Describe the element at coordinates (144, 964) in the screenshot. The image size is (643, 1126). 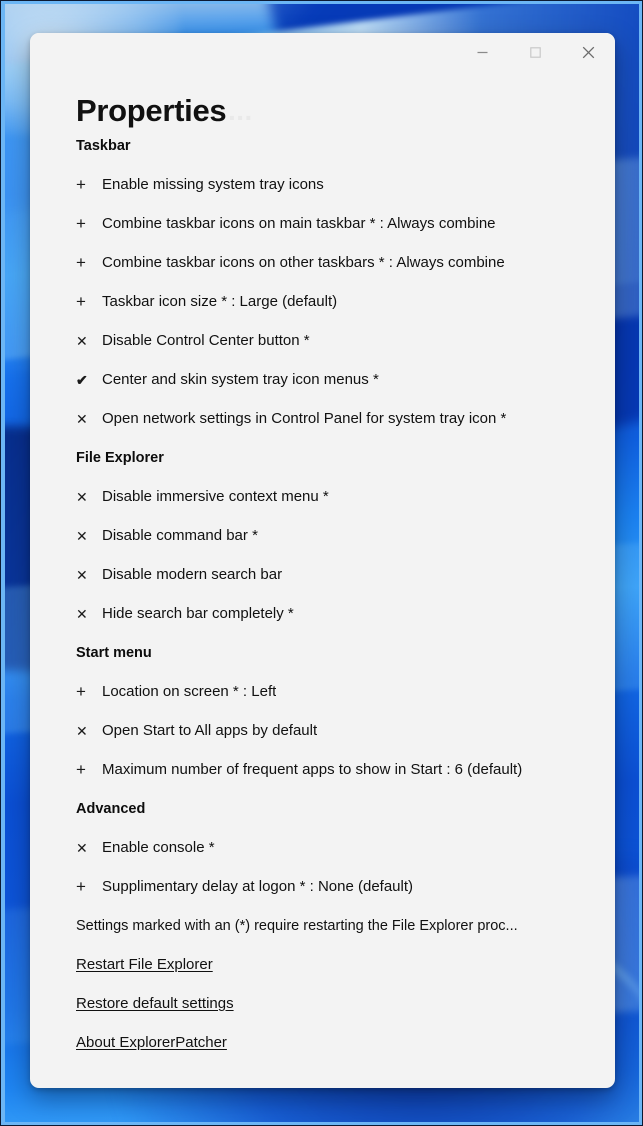
I see `footer-link: Restart File Explorer` at that location.